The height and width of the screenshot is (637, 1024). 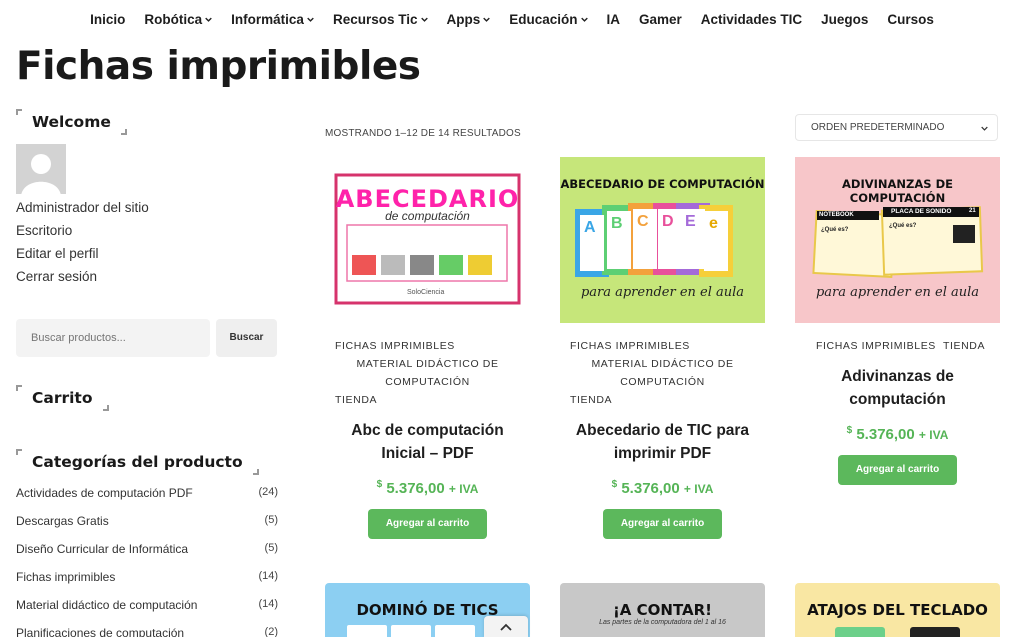 What do you see at coordinates (273, 19) in the screenshot?
I see `nav-item-informática: Informática` at bounding box center [273, 19].